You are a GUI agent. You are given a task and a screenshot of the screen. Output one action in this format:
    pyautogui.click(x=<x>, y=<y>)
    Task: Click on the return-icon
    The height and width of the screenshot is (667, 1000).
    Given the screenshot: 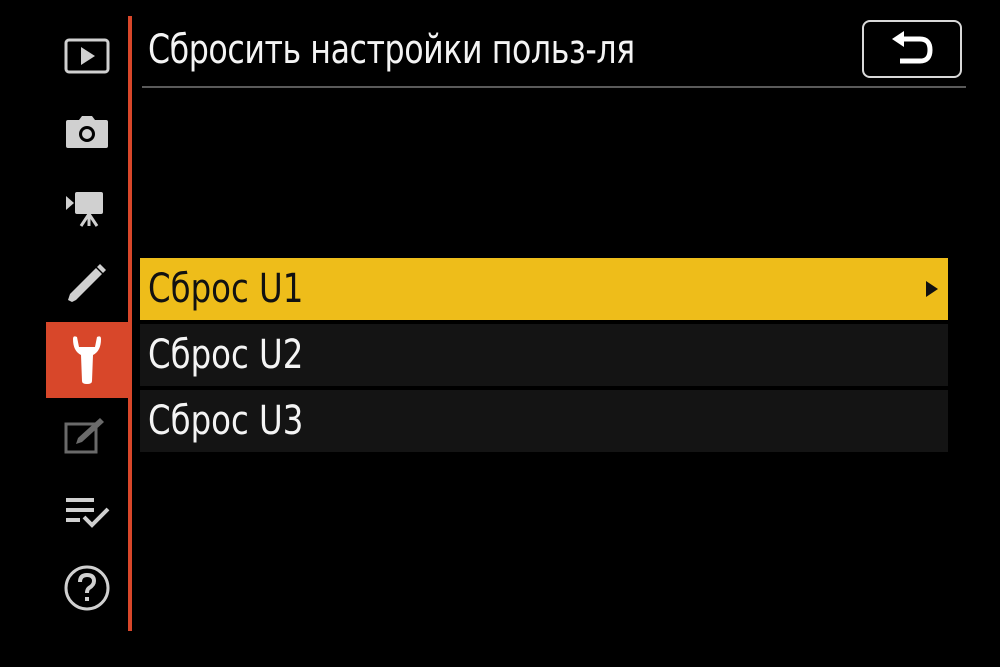 What is the action you would take?
    pyautogui.click(x=912, y=47)
    